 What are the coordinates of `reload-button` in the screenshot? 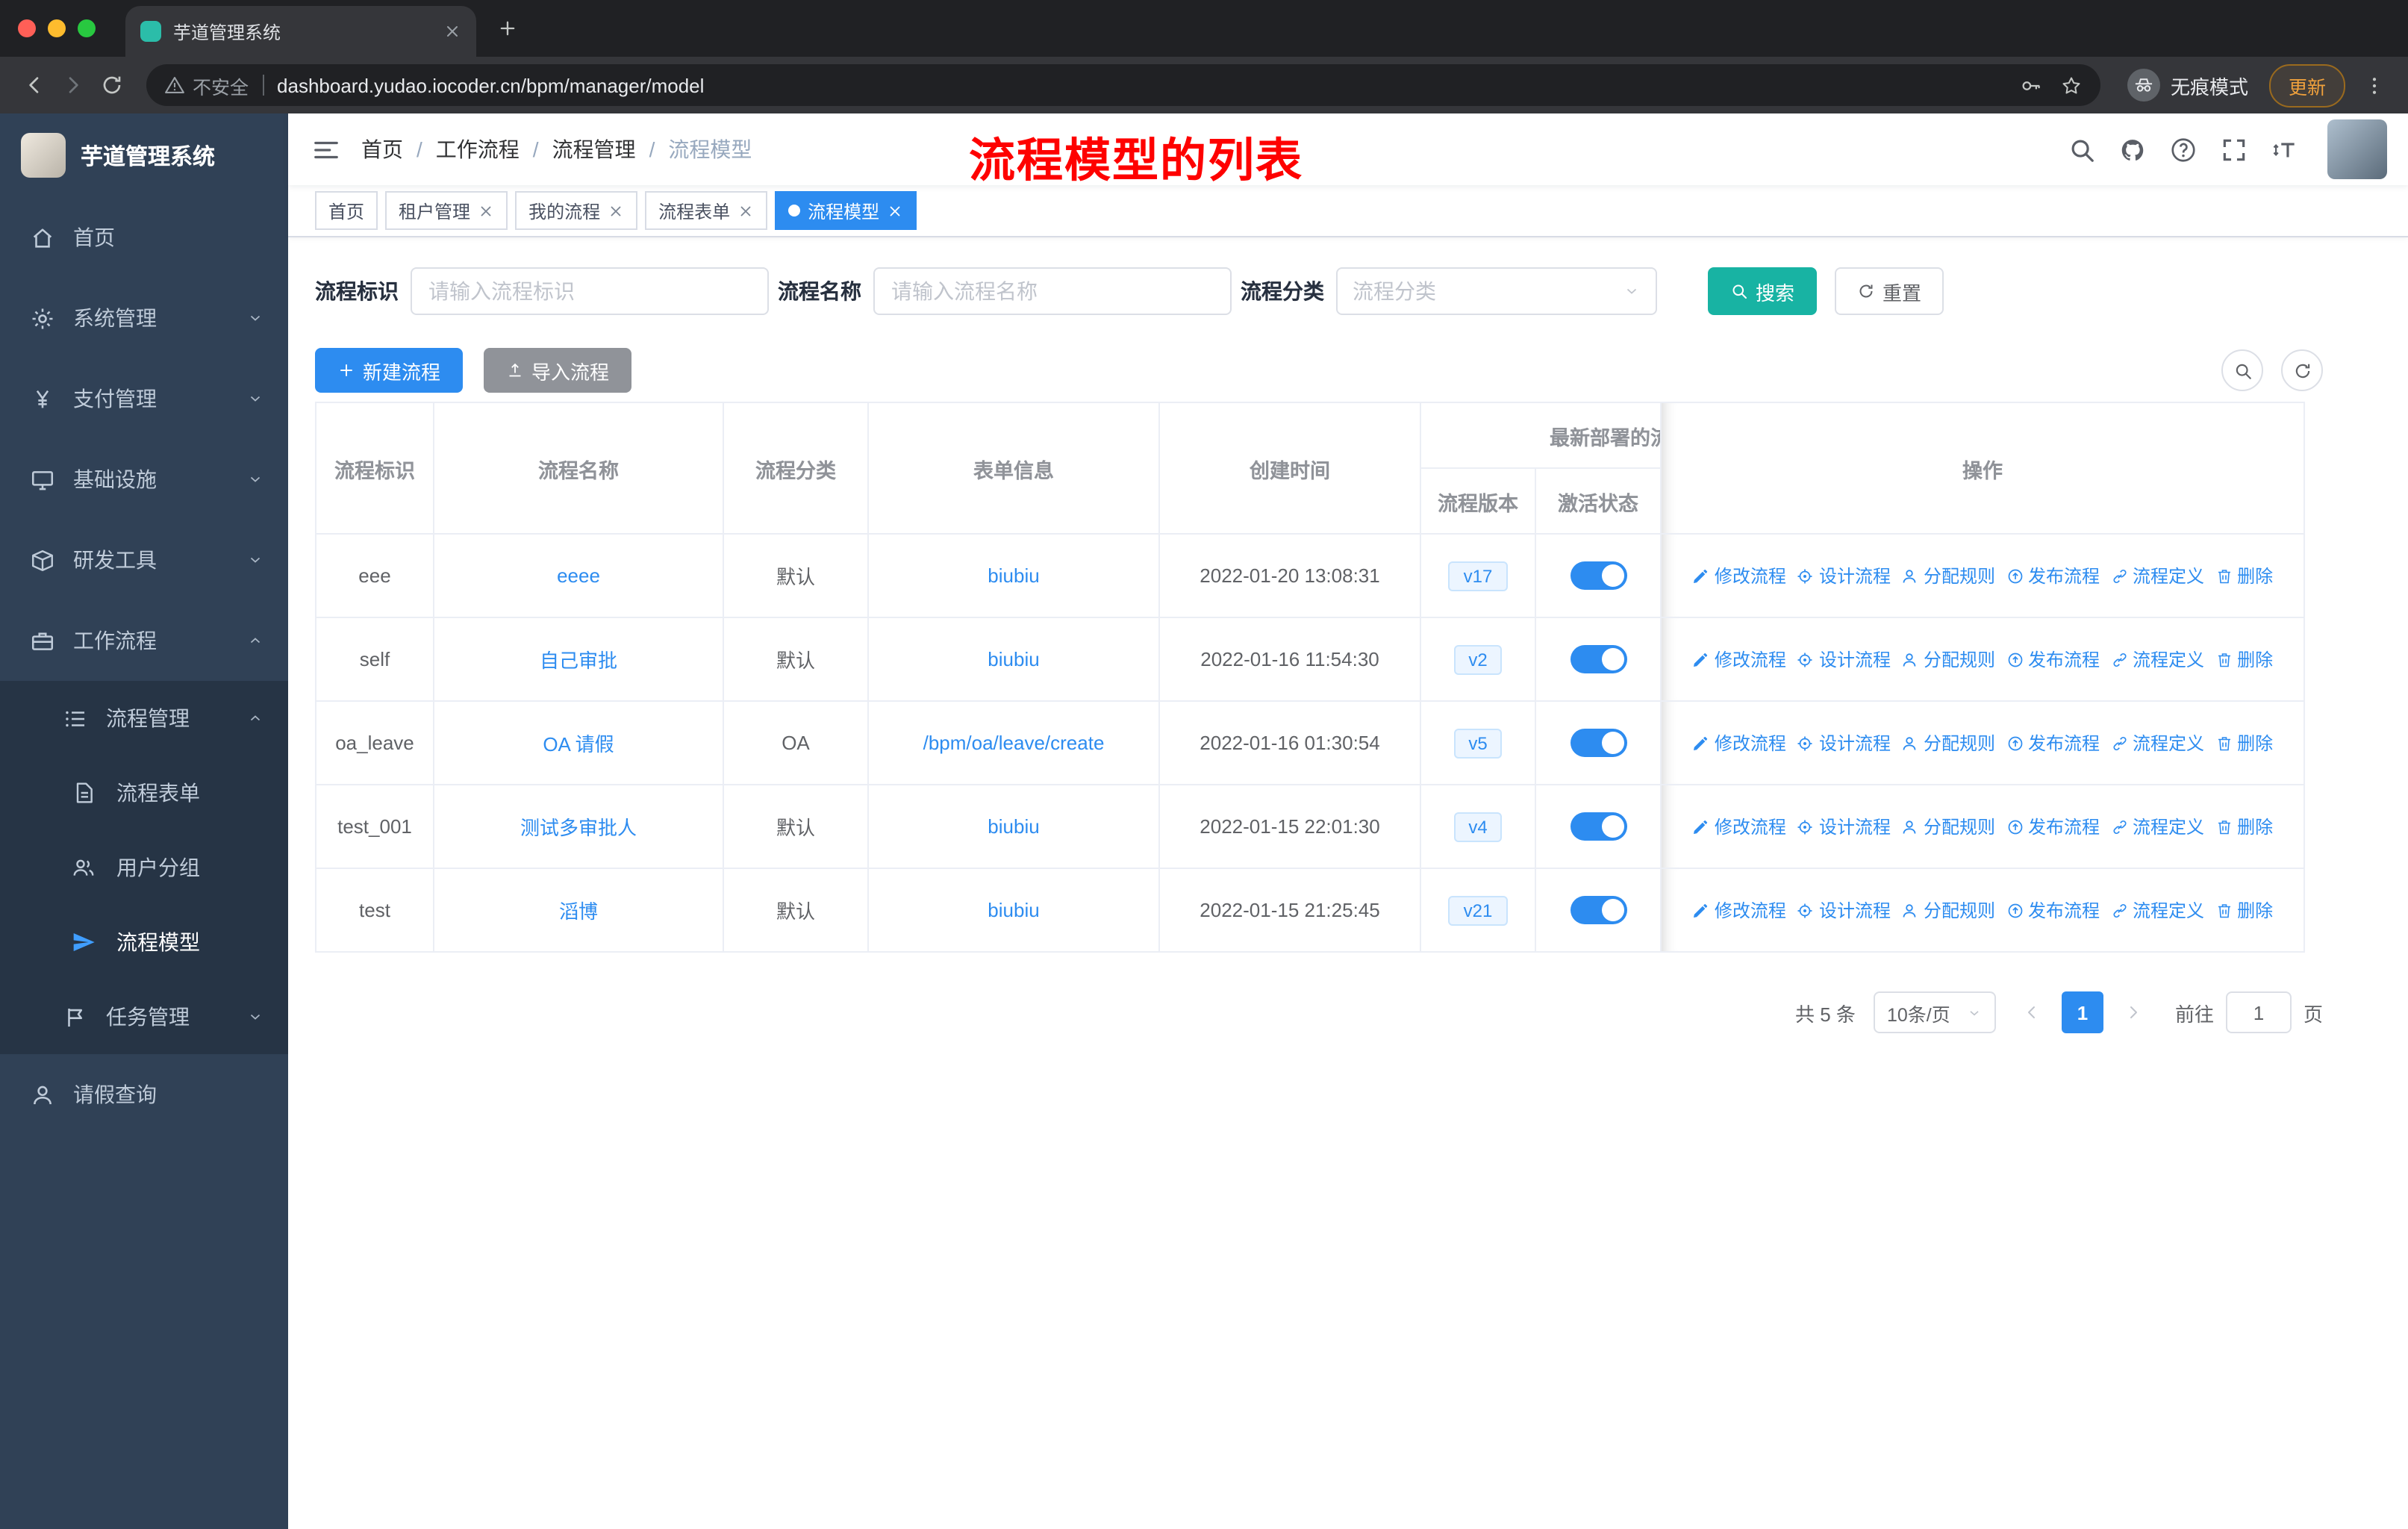 It's located at (112, 85).